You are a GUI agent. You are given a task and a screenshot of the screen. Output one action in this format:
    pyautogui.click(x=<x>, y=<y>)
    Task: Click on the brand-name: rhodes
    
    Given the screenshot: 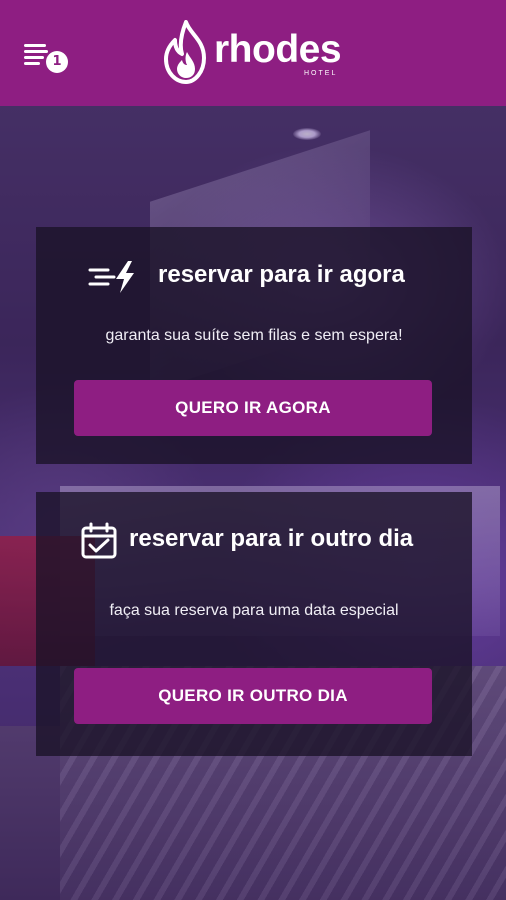 What is the action you would take?
    pyautogui.click(x=278, y=49)
    